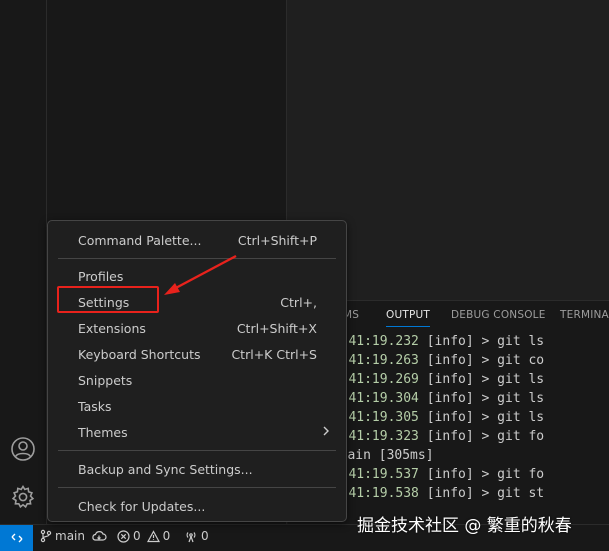 Image resolution: width=609 pixels, height=551 pixels. Describe the element at coordinates (153, 535) in the screenshot. I see `warning-icon` at that location.